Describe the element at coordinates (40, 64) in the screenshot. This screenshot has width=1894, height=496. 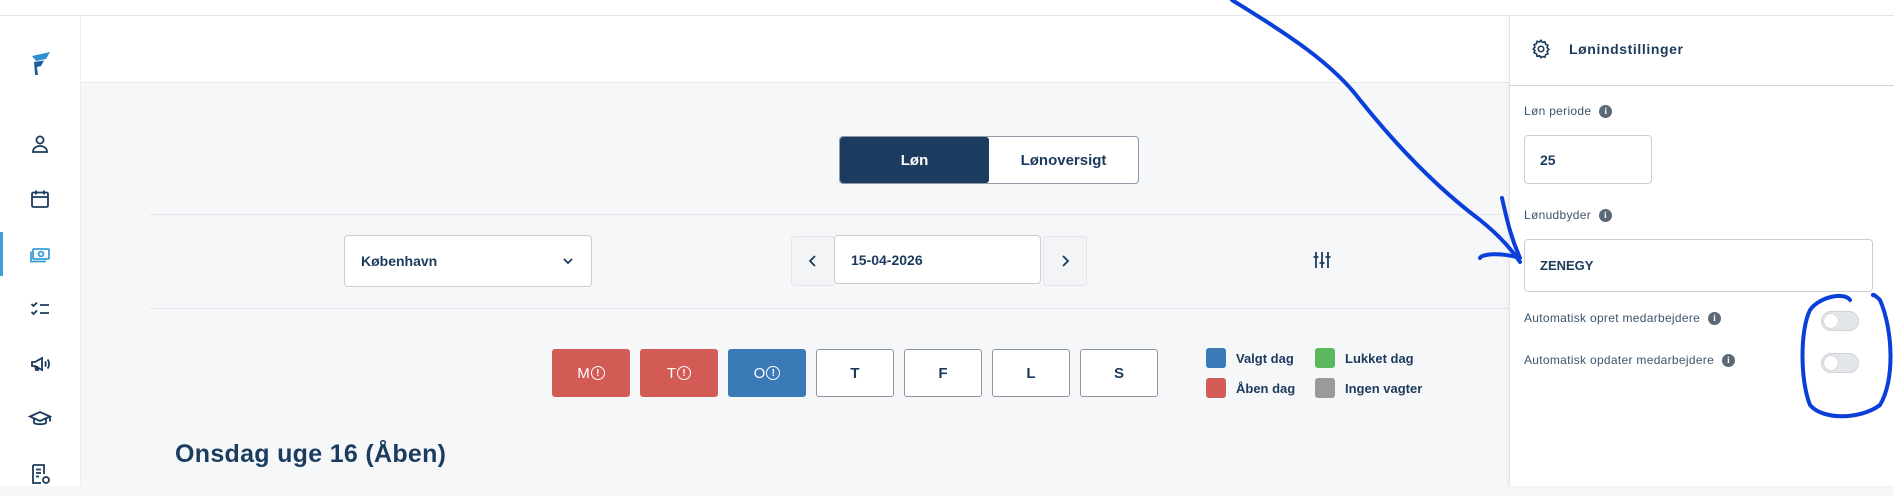
I see `app-logo` at that location.